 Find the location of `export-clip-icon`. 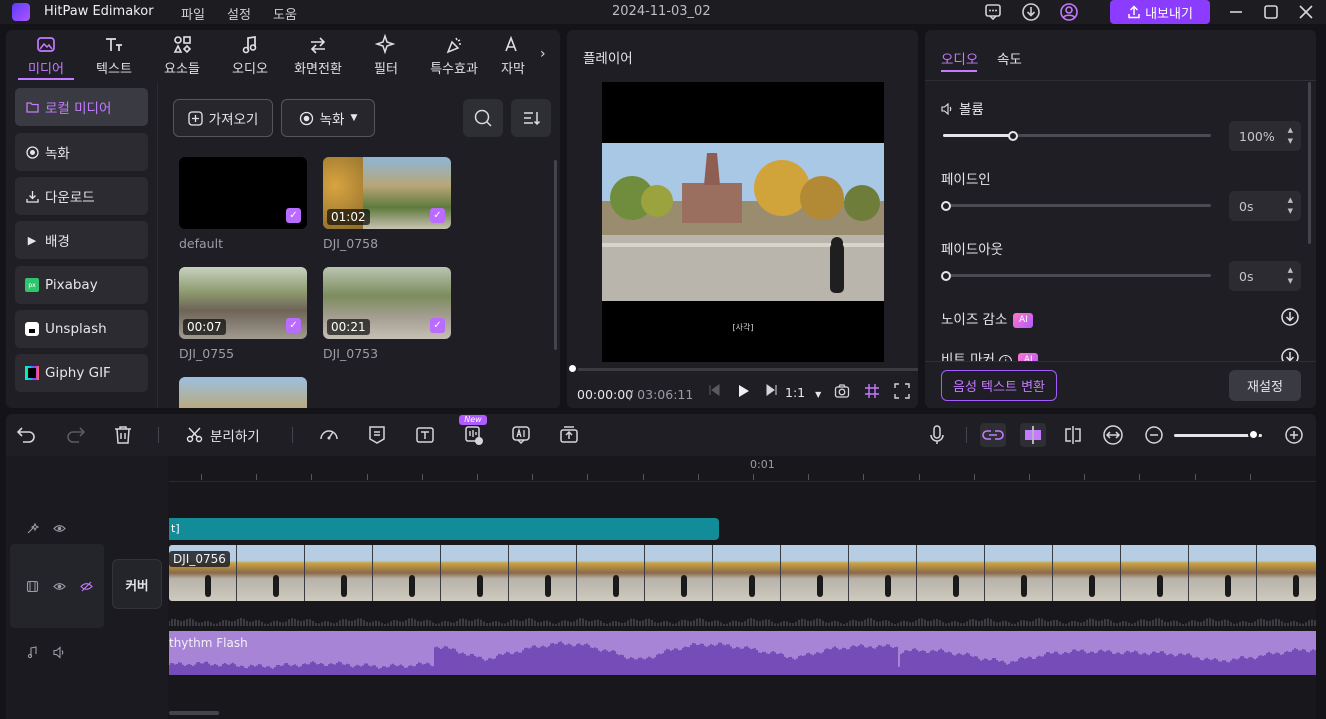

export-clip-icon is located at coordinates (569, 435).